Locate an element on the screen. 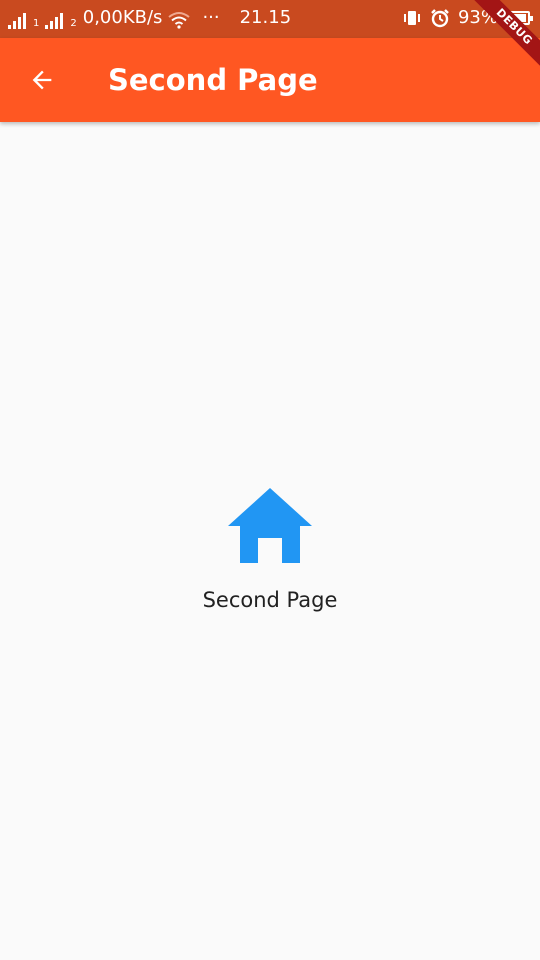 The height and width of the screenshot is (960, 540). more-dots: ··· is located at coordinates (211, 17).